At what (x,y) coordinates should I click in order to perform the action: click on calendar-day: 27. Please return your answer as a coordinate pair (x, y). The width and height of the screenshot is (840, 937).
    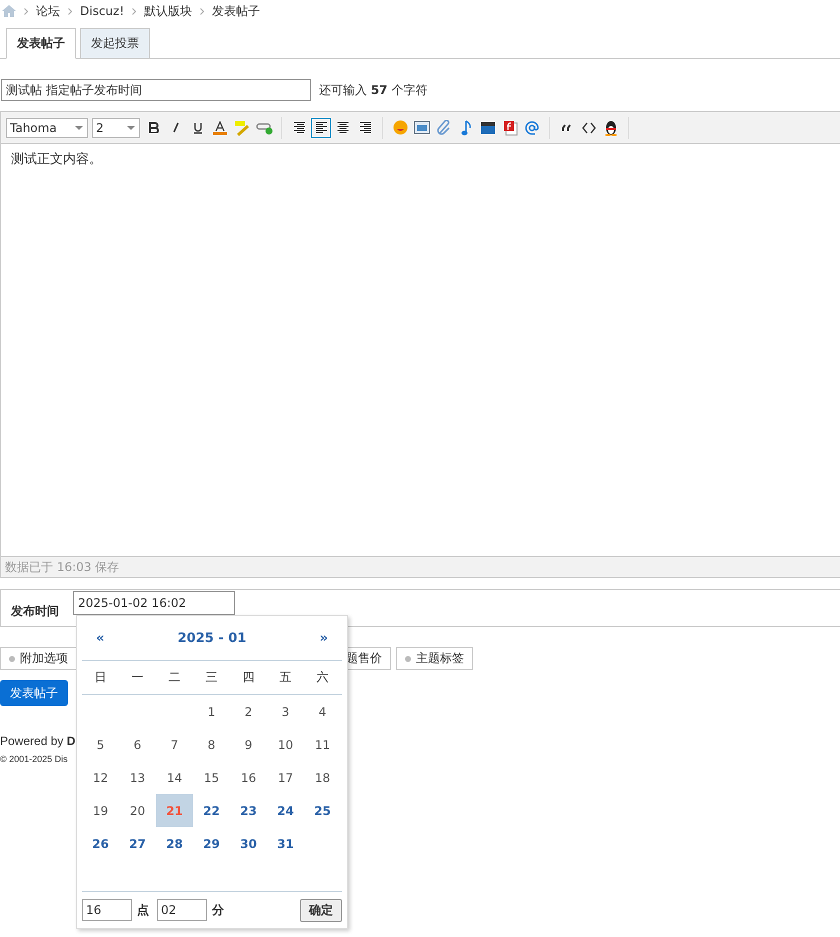
    Looking at the image, I should click on (137, 843).